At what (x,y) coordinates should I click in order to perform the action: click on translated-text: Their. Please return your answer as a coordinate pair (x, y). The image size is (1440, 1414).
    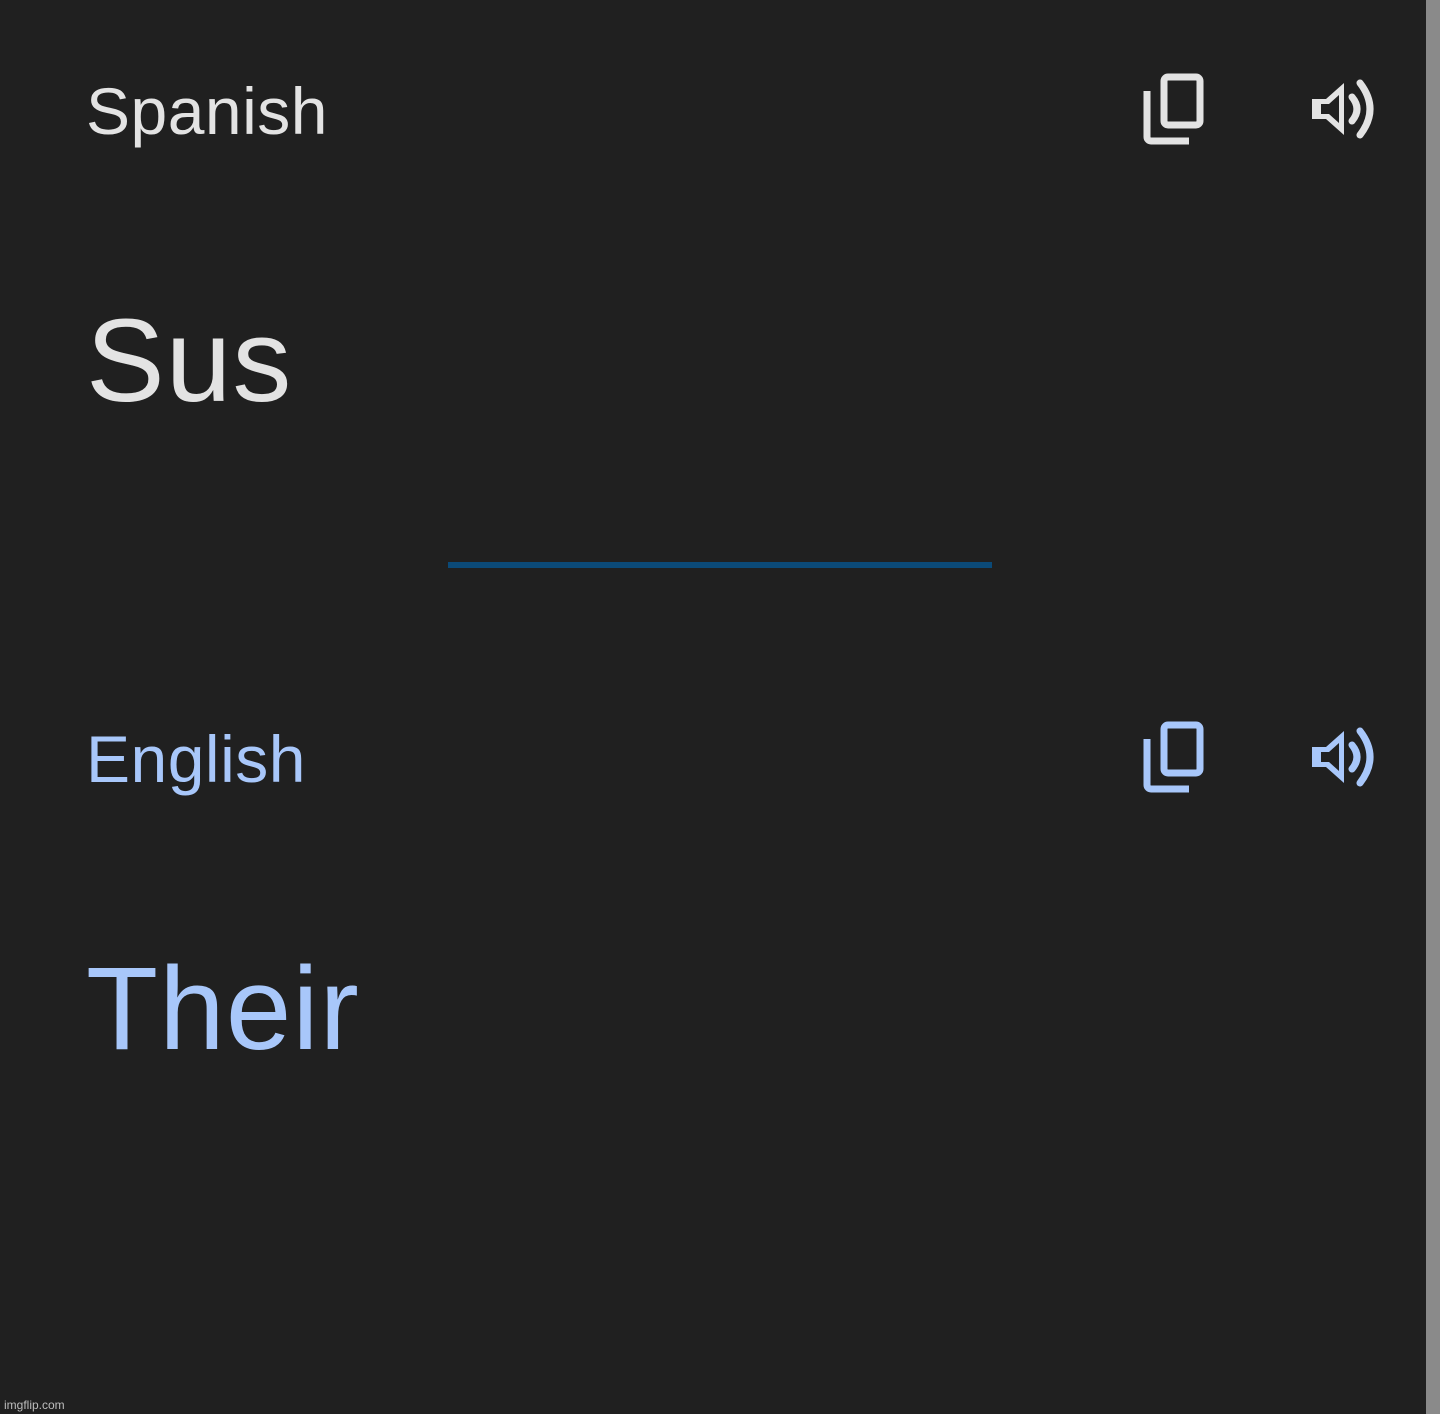
    Looking at the image, I should click on (223, 1009).